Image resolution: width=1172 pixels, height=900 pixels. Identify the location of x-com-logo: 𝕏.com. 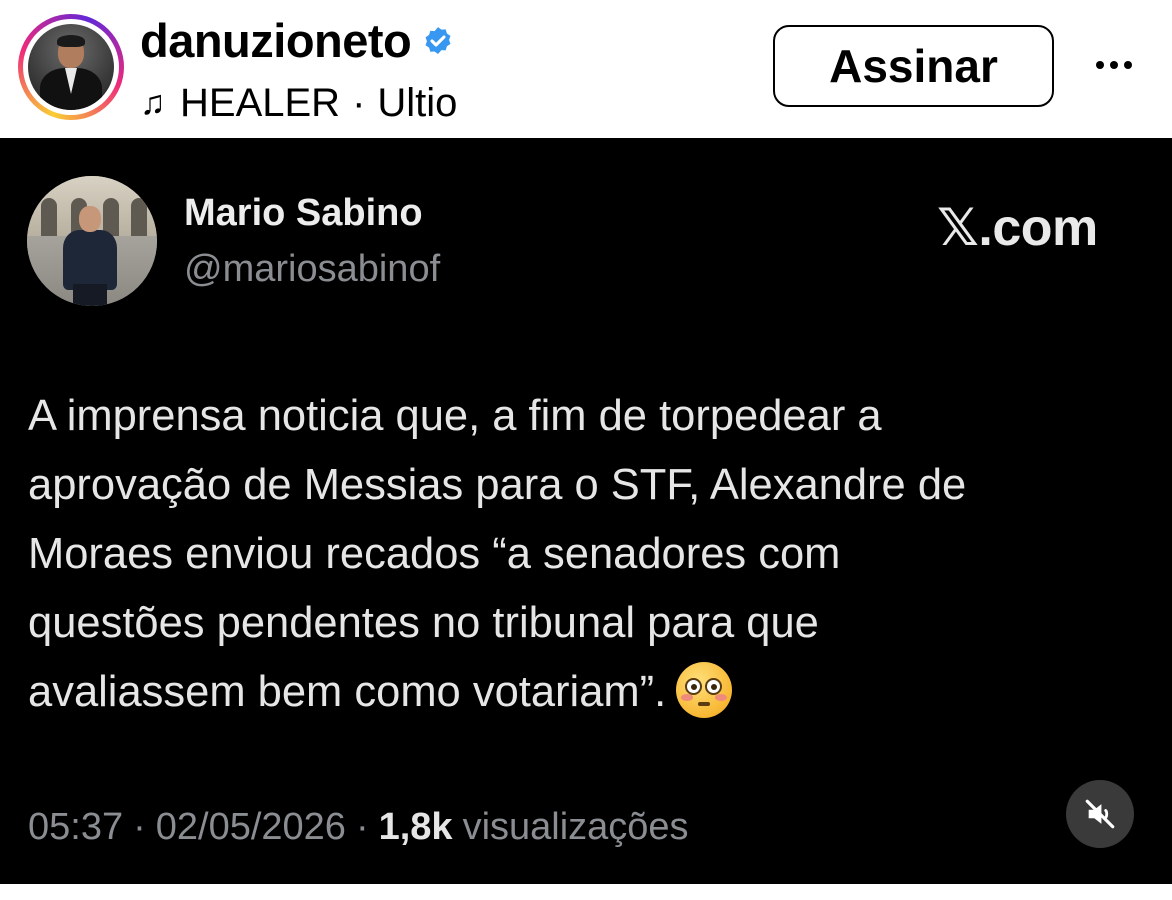
(1017, 228).